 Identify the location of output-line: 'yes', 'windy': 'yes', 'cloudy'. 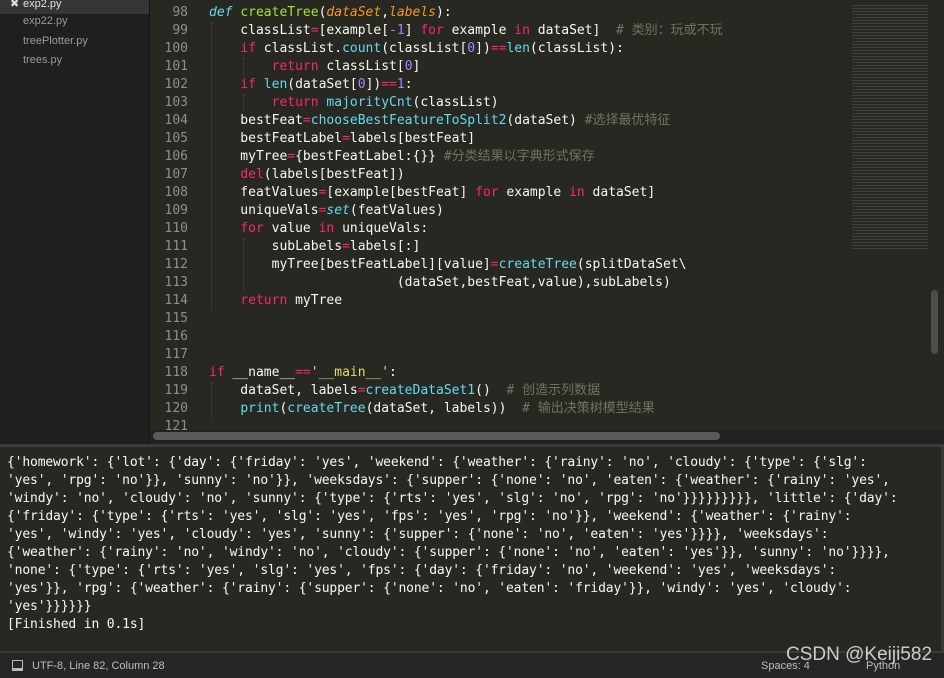
(418, 534).